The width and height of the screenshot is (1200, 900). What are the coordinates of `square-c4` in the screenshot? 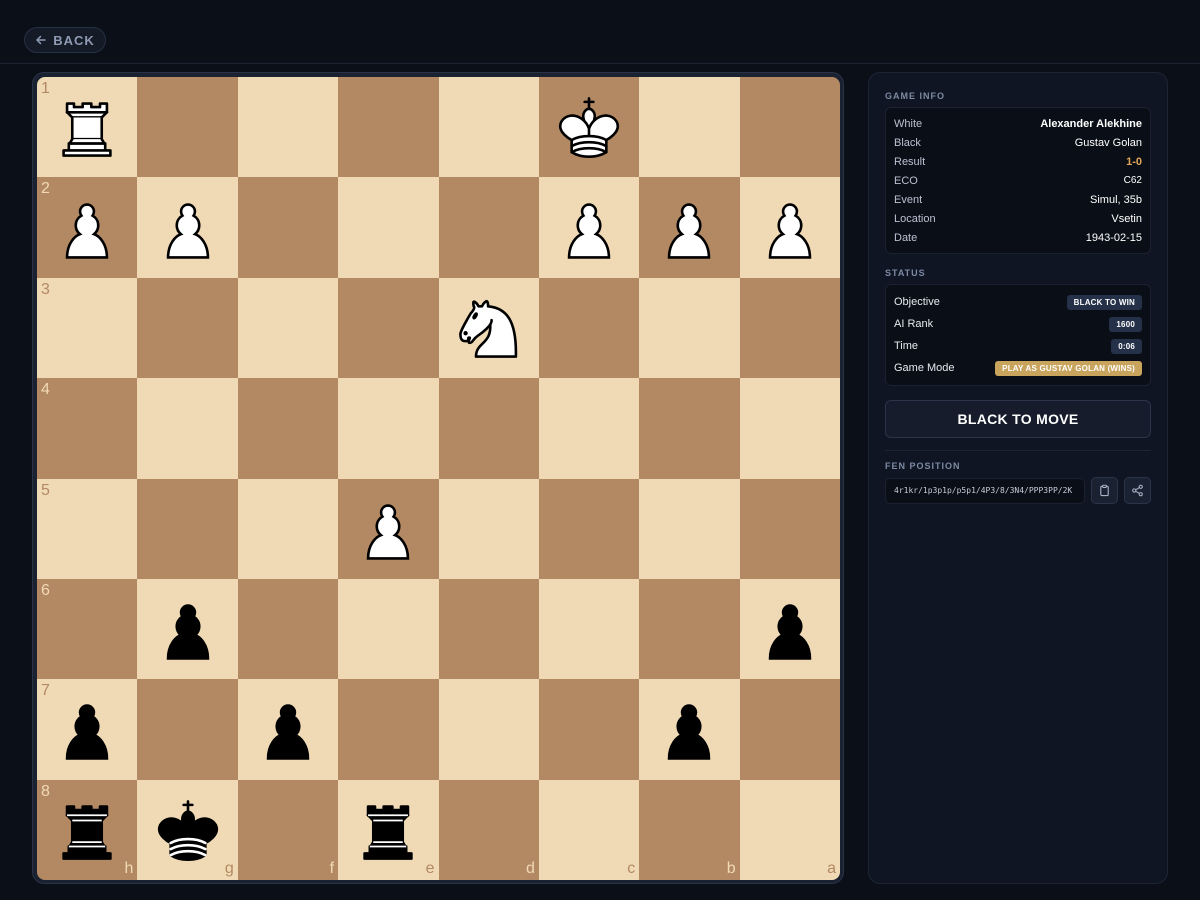 It's located at (589, 428).